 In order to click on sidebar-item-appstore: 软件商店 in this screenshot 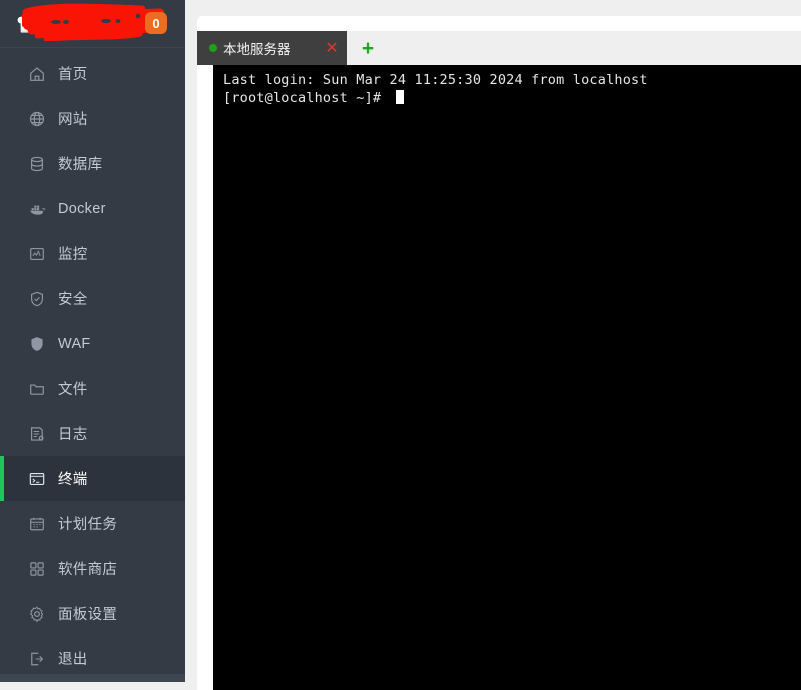, I will do `click(92, 568)`.